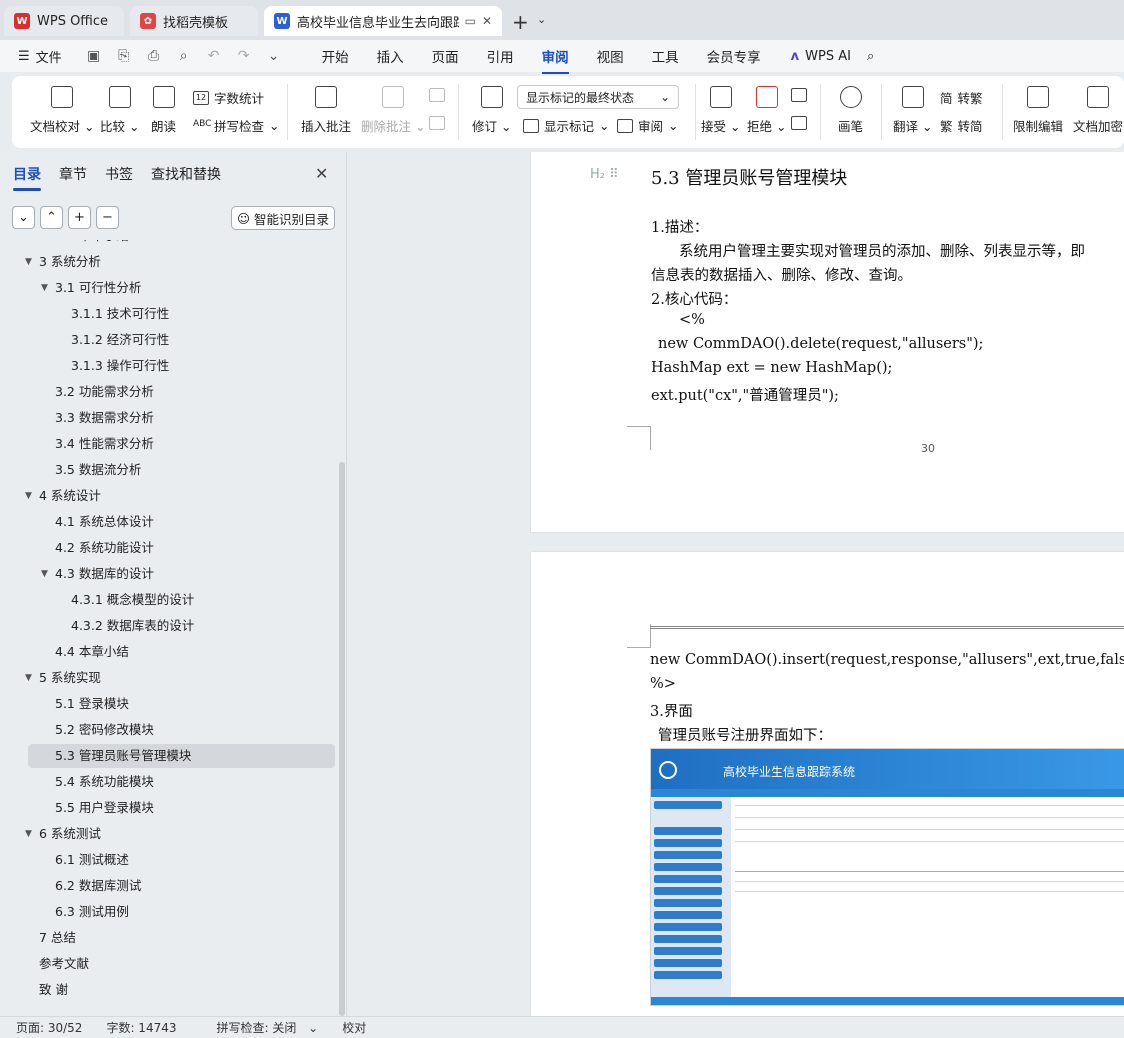 This screenshot has width=1124, height=1038. What do you see at coordinates (170, 782) in the screenshot?
I see `toc-item: 5.4 系统功能模块` at bounding box center [170, 782].